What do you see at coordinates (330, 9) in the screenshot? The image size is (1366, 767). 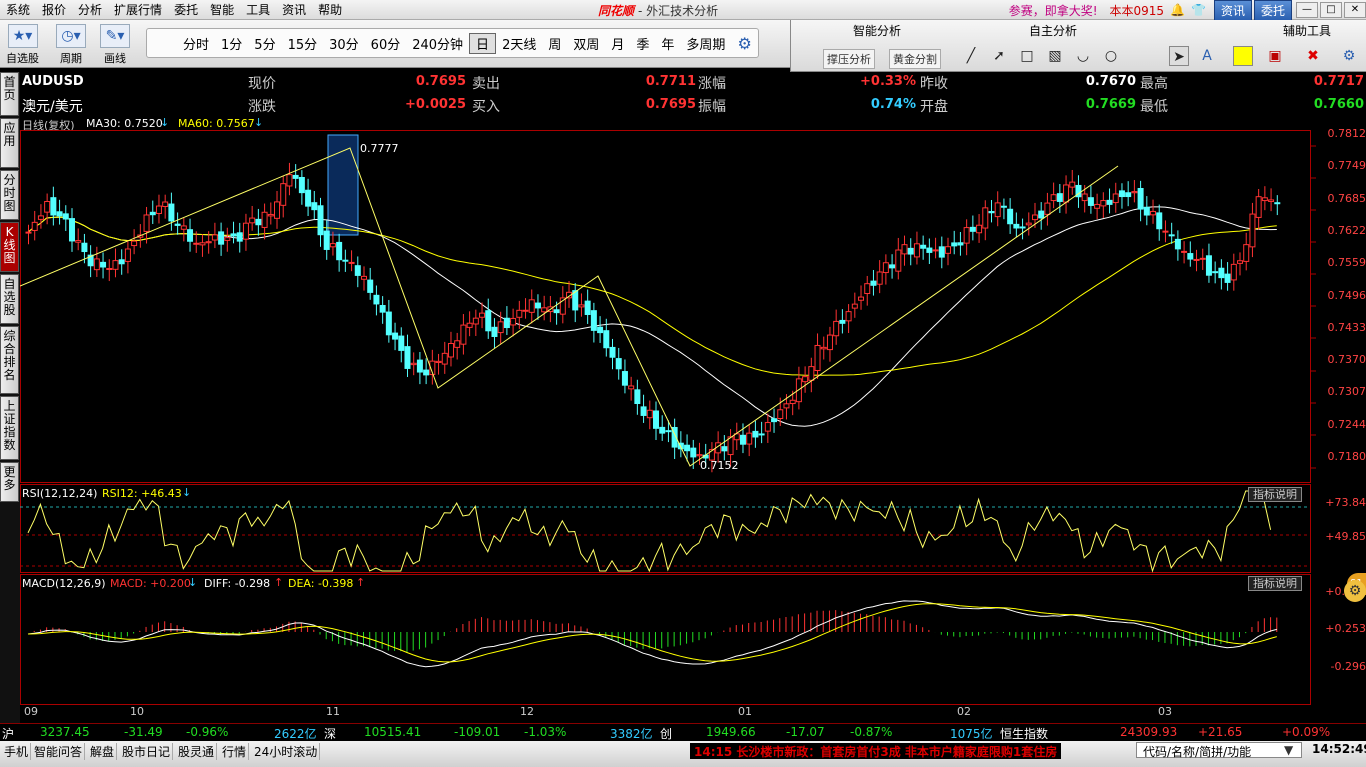 I see `menu-help: 帮助` at bounding box center [330, 9].